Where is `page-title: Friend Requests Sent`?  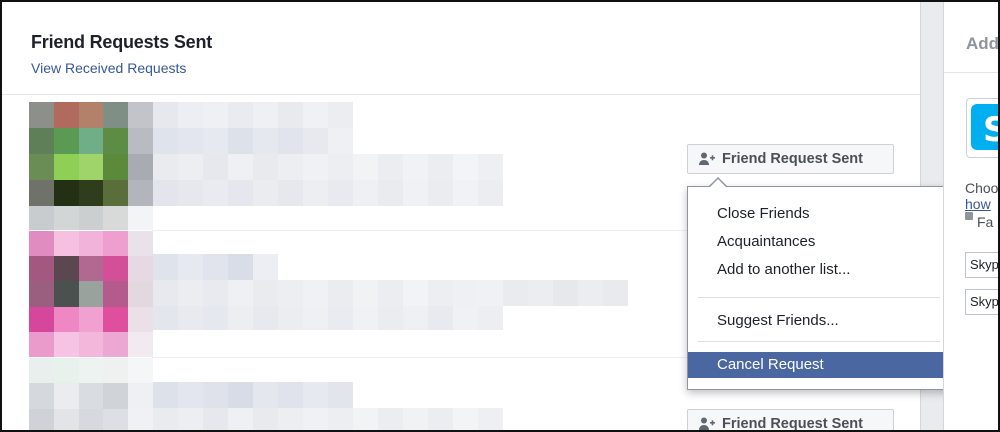
page-title: Friend Requests Sent is located at coordinates (122, 42).